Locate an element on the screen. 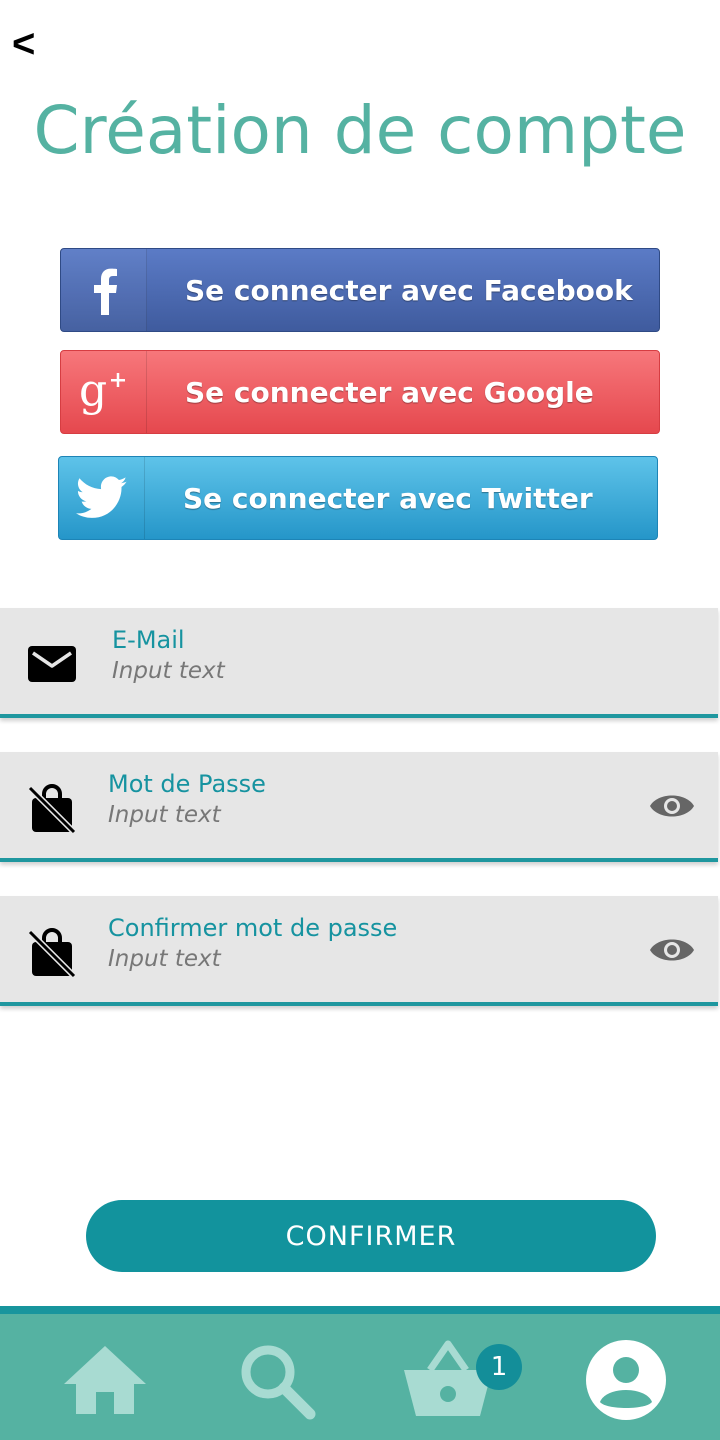 Image resolution: width=720 pixels, height=1440 pixels. password-label: Mot de Passe is located at coordinates (187, 784).